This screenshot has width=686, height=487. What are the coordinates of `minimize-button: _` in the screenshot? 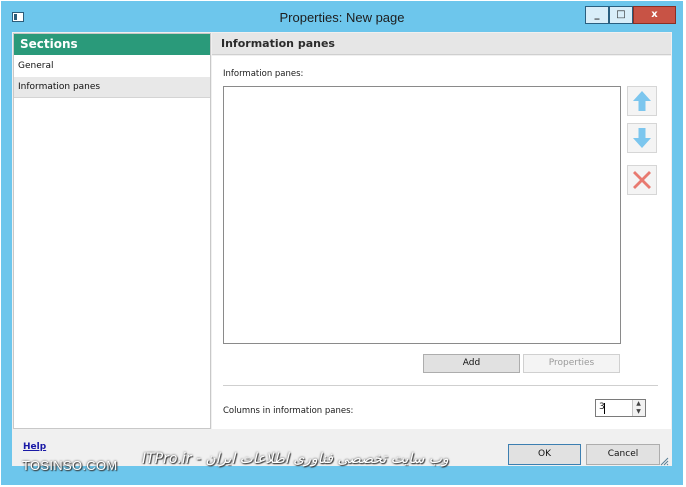 It's located at (597, 15).